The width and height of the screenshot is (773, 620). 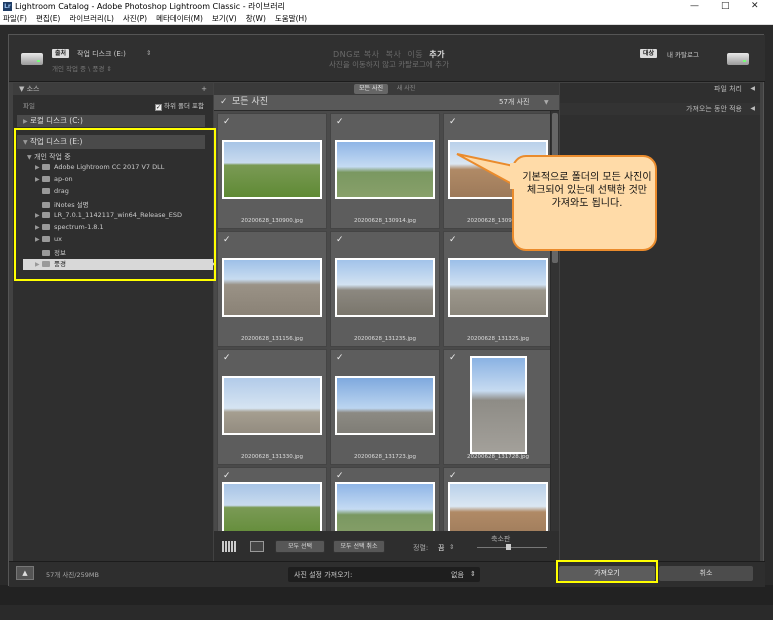 What do you see at coordinates (514, 176) in the screenshot?
I see `callout-pointer-joint` at bounding box center [514, 176].